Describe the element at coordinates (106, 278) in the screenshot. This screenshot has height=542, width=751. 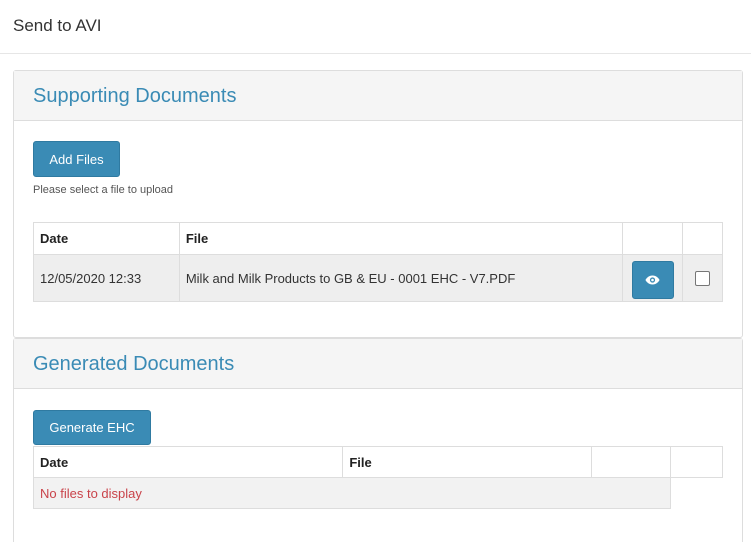
I see `row-date: 12/05/2020 12:33` at that location.